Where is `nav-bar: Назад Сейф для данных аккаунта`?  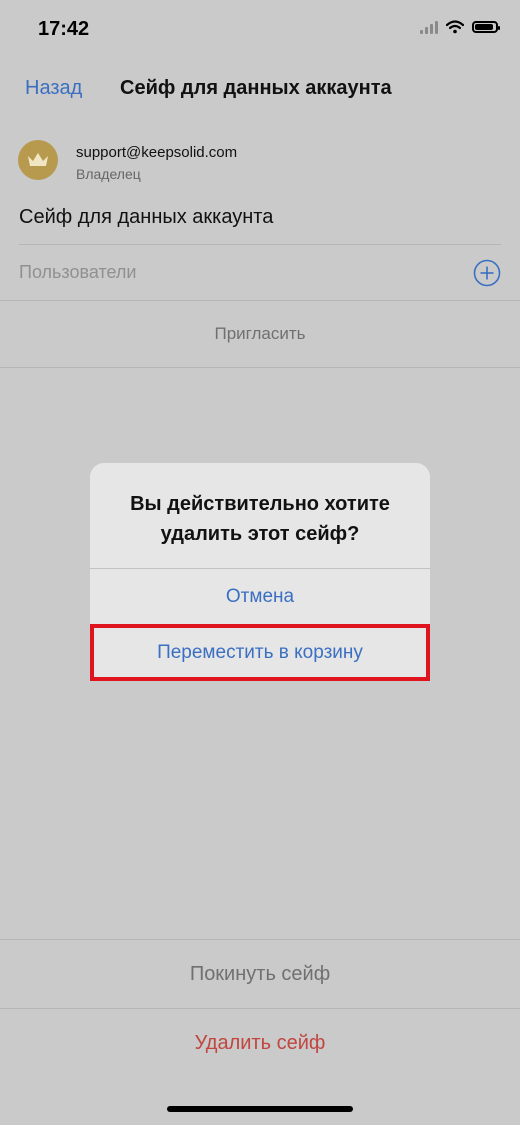
nav-bar: Назад Сейф для данных аккаунта is located at coordinates (260, 88).